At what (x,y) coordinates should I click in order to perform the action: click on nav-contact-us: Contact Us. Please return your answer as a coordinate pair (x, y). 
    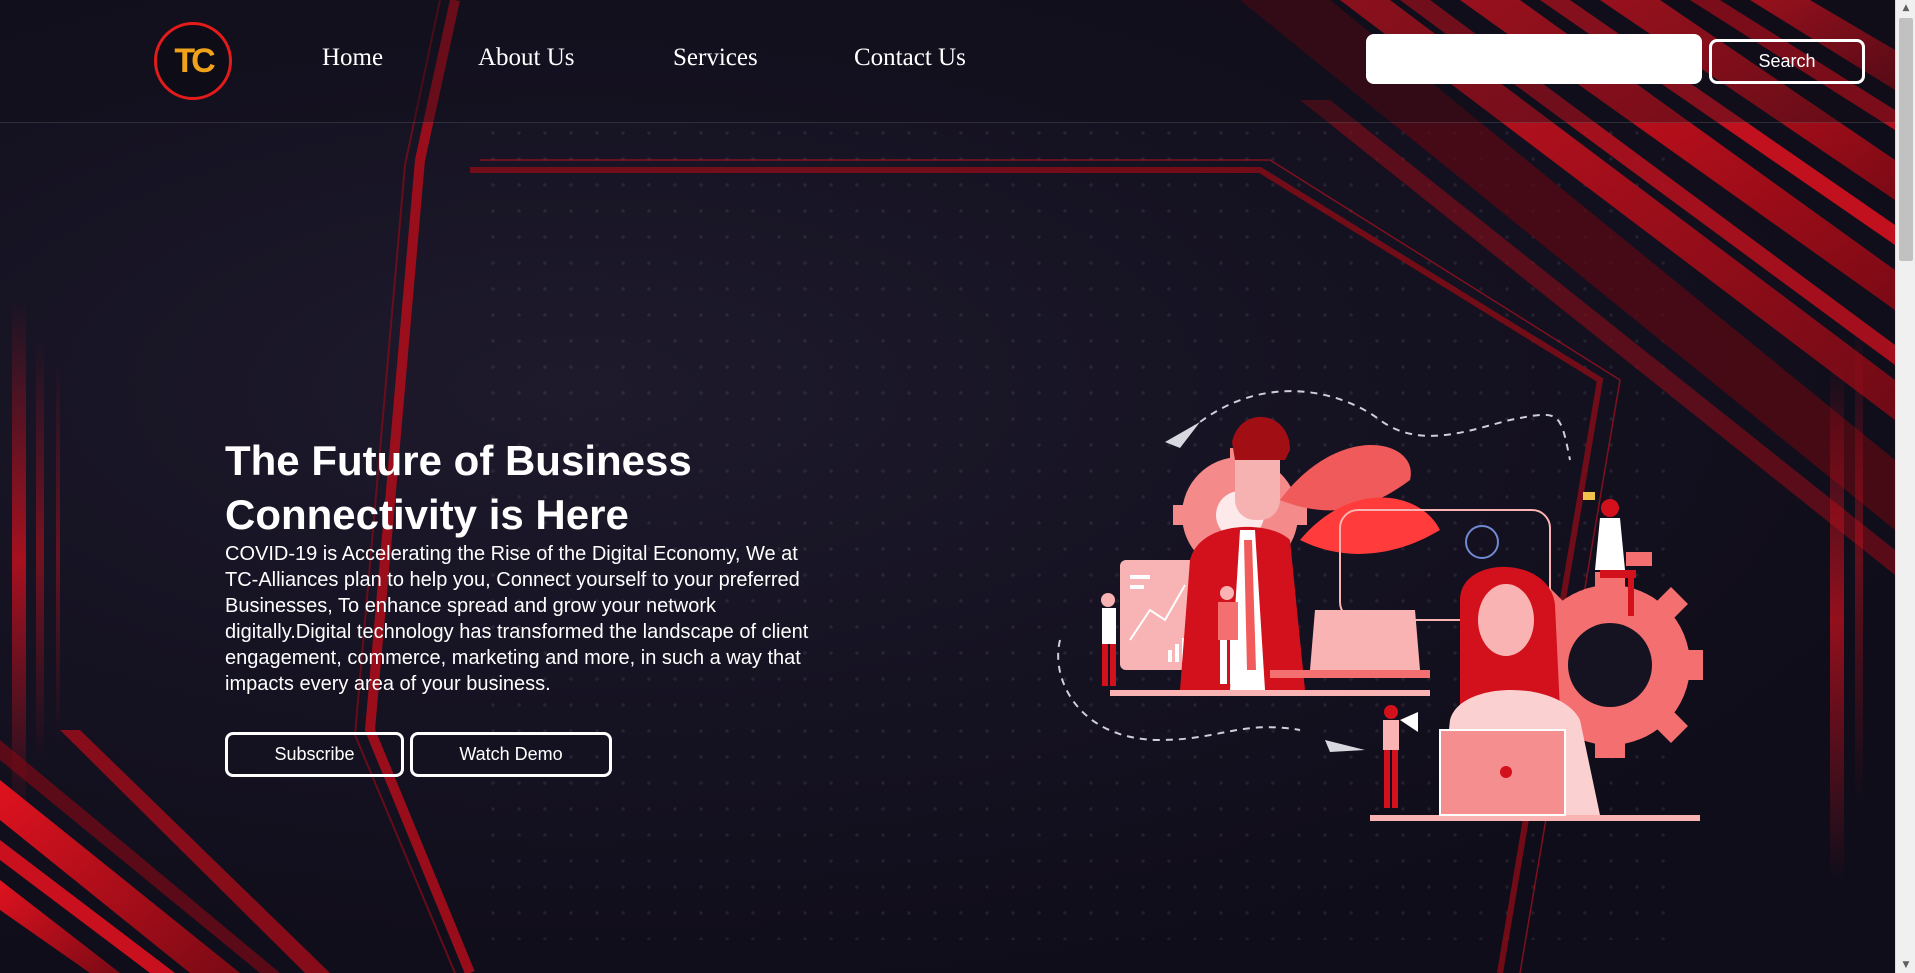
    Looking at the image, I should click on (910, 58).